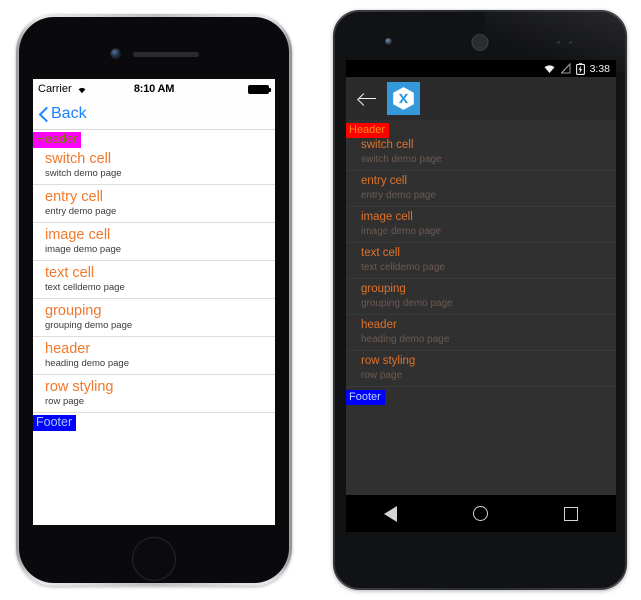 Image resolution: width=641 pixels, height=600 pixels. What do you see at coordinates (599, 68) in the screenshot?
I see `android-clock: 3:38` at bounding box center [599, 68].